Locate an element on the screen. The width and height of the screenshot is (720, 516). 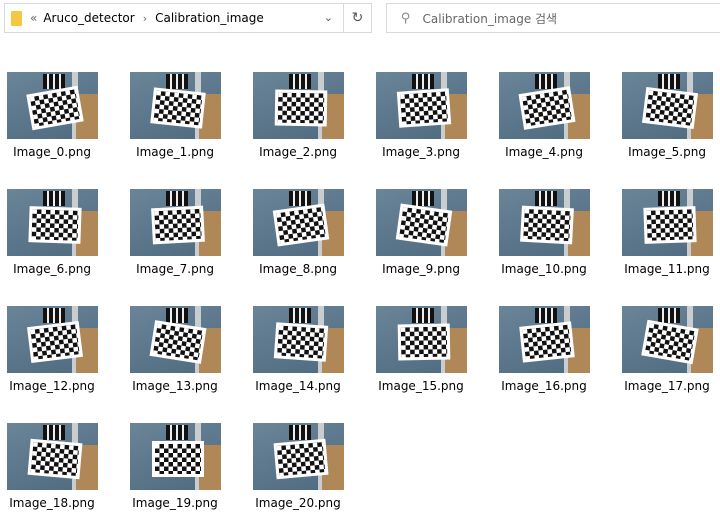
file-item: Image_7.png is located at coordinates (175, 232).